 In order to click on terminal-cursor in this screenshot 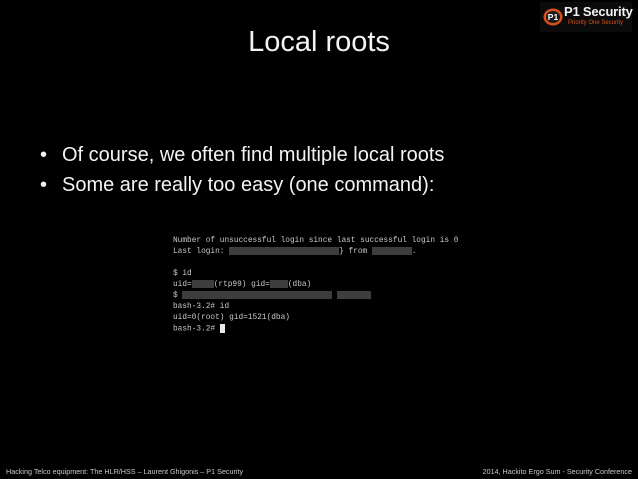, I will do `click(222, 328)`.